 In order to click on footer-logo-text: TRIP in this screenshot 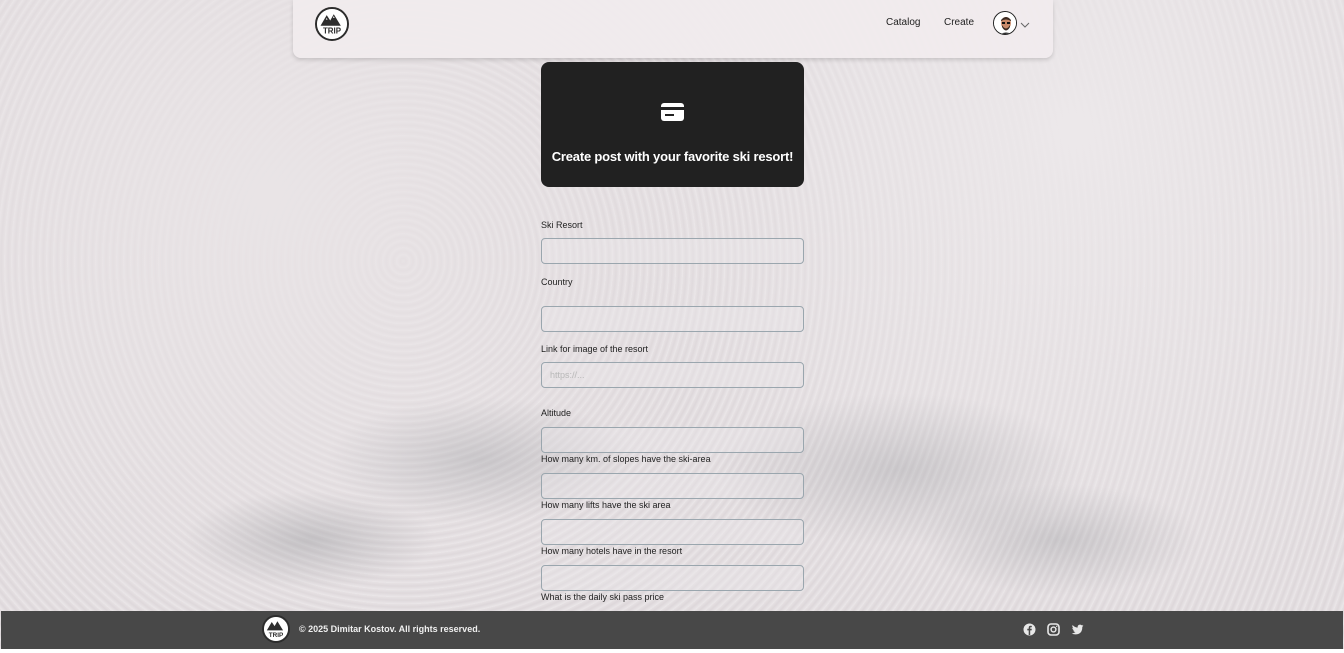, I will do `click(276, 635)`.